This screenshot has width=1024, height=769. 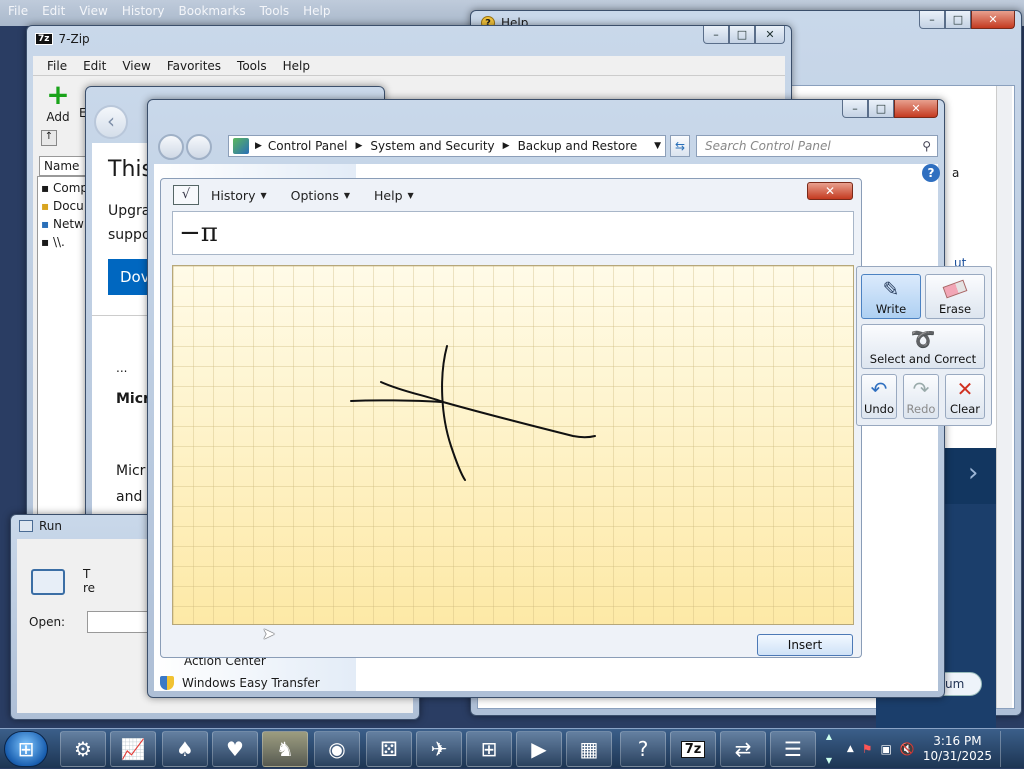 What do you see at coordinates (308, 146) in the screenshot?
I see `breadcrumb-control-panel: Control Panel` at bounding box center [308, 146].